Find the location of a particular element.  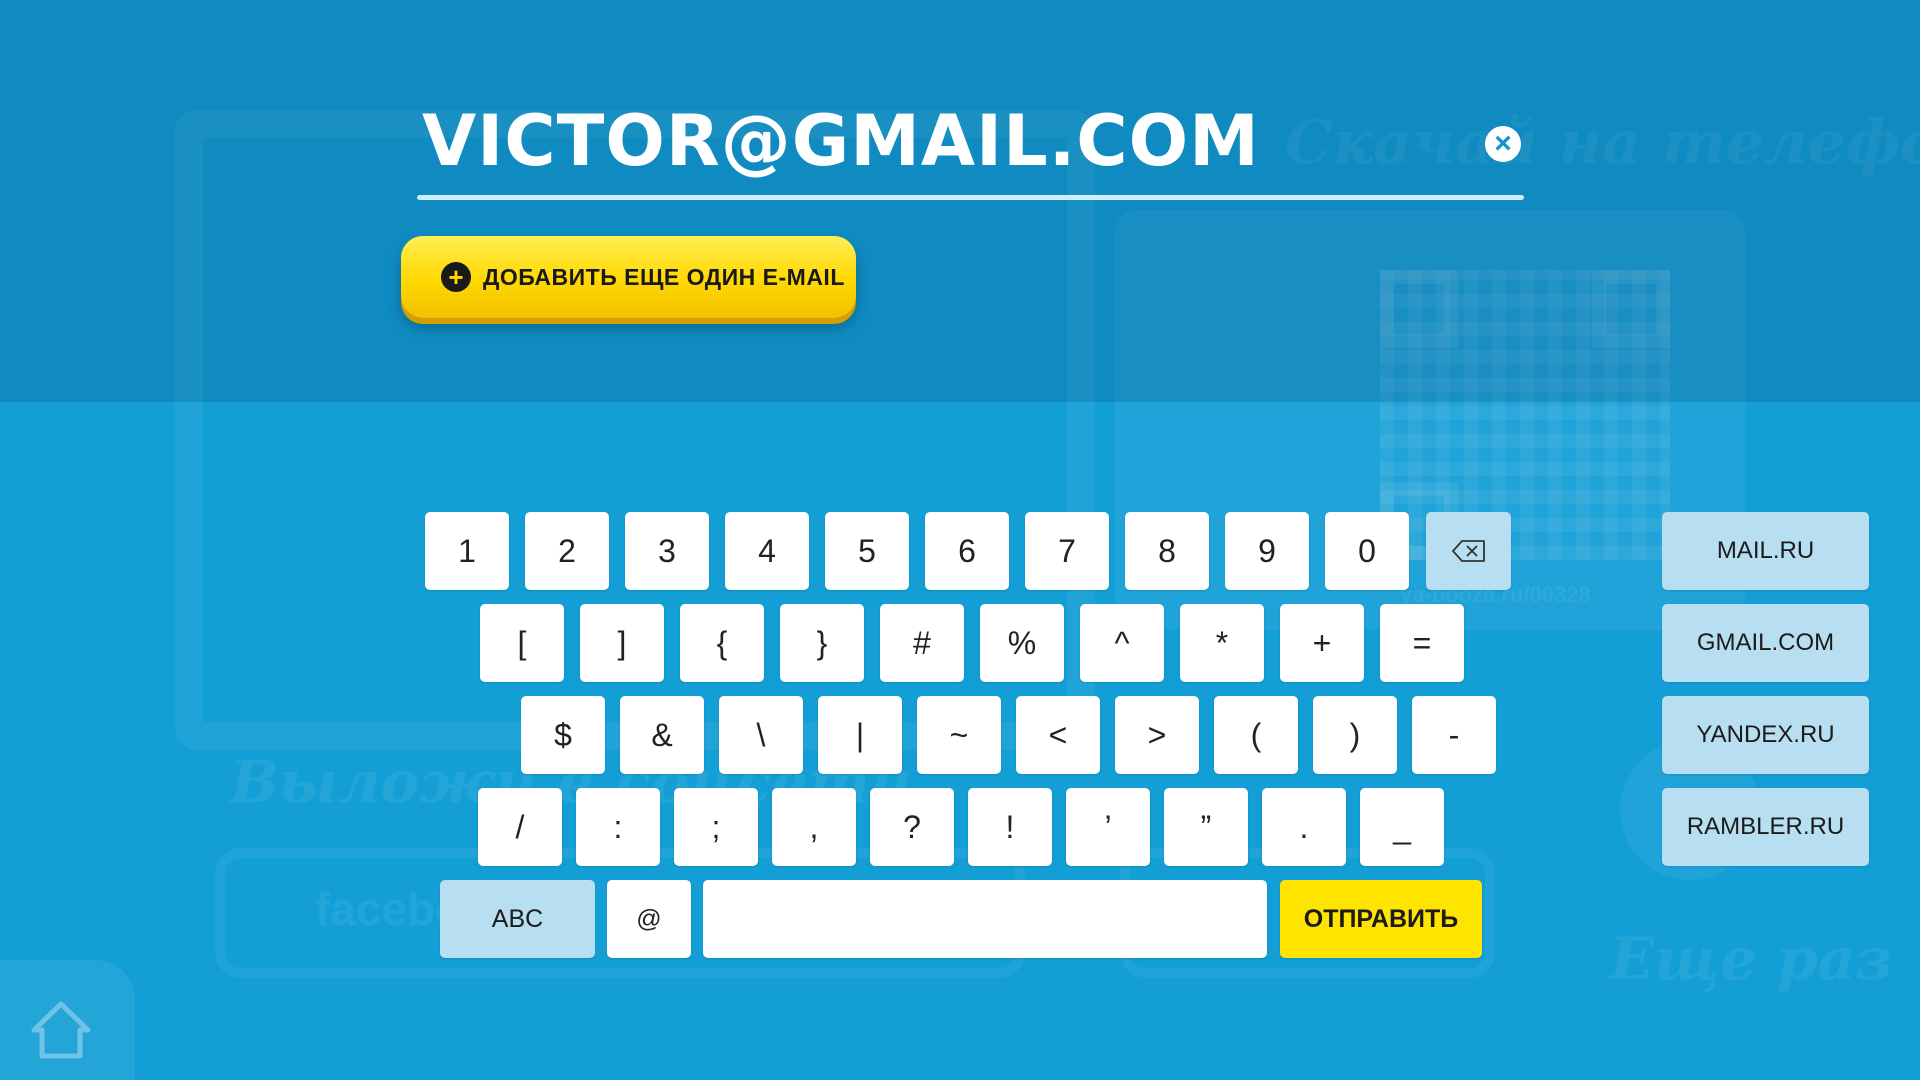

key-tilde: ~ is located at coordinates (959, 735).